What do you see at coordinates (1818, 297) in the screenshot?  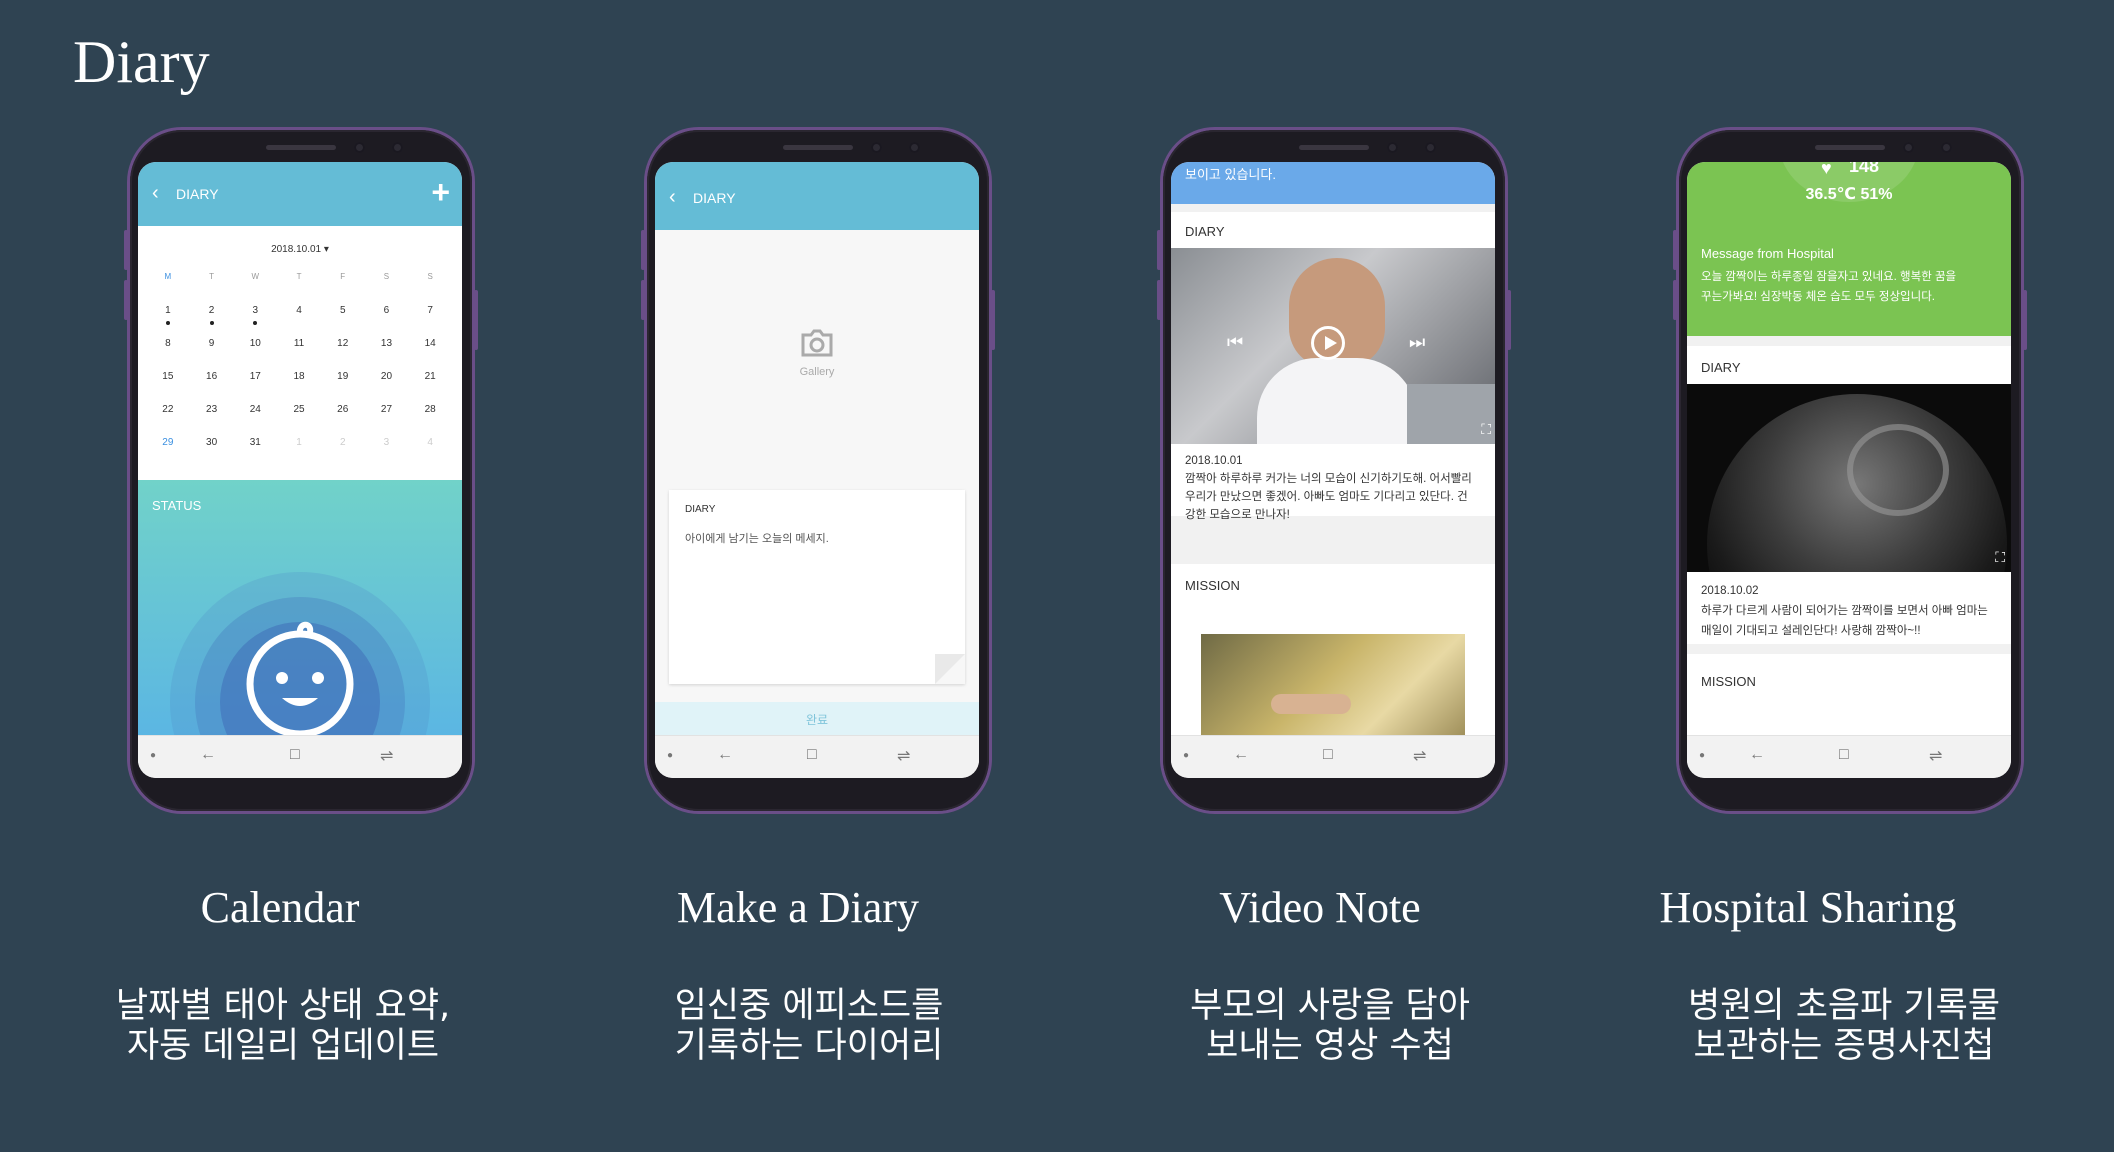 I see `message-line: 꾸는가봐요! 심장박동 체온 습도 모두 정상입니다.` at bounding box center [1818, 297].